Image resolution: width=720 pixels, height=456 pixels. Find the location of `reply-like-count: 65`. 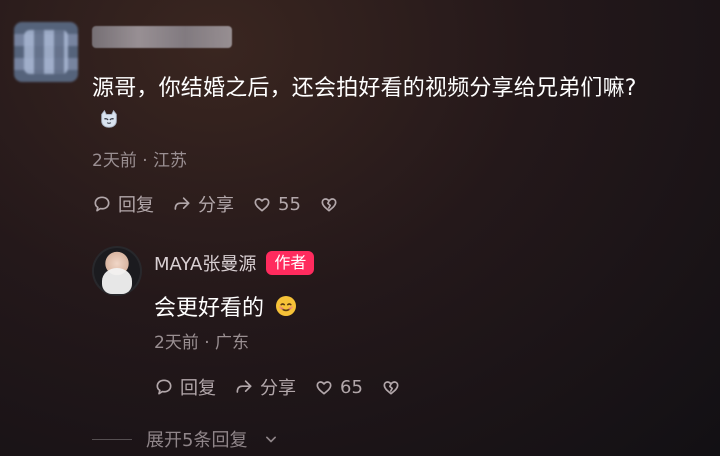

reply-like-count: 65 is located at coordinates (351, 387).